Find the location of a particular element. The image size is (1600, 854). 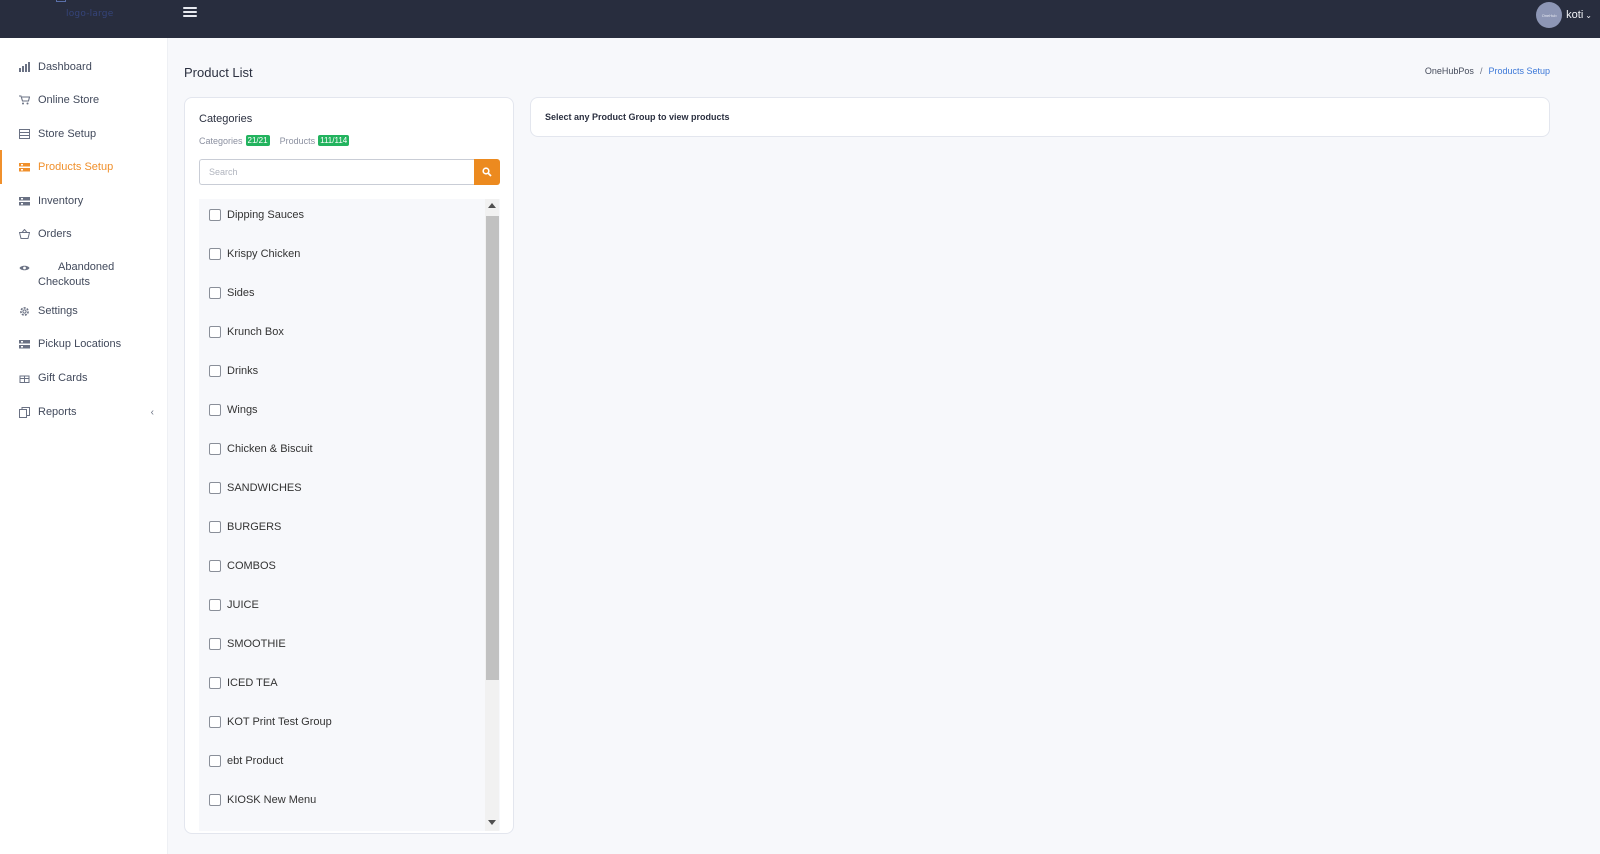

logo: logo-large is located at coordinates (83, 11).